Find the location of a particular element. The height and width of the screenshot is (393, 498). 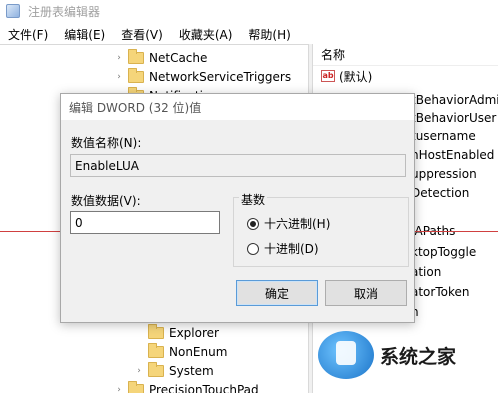

list-item-label: ktopToggle is located at coordinates (444, 252).